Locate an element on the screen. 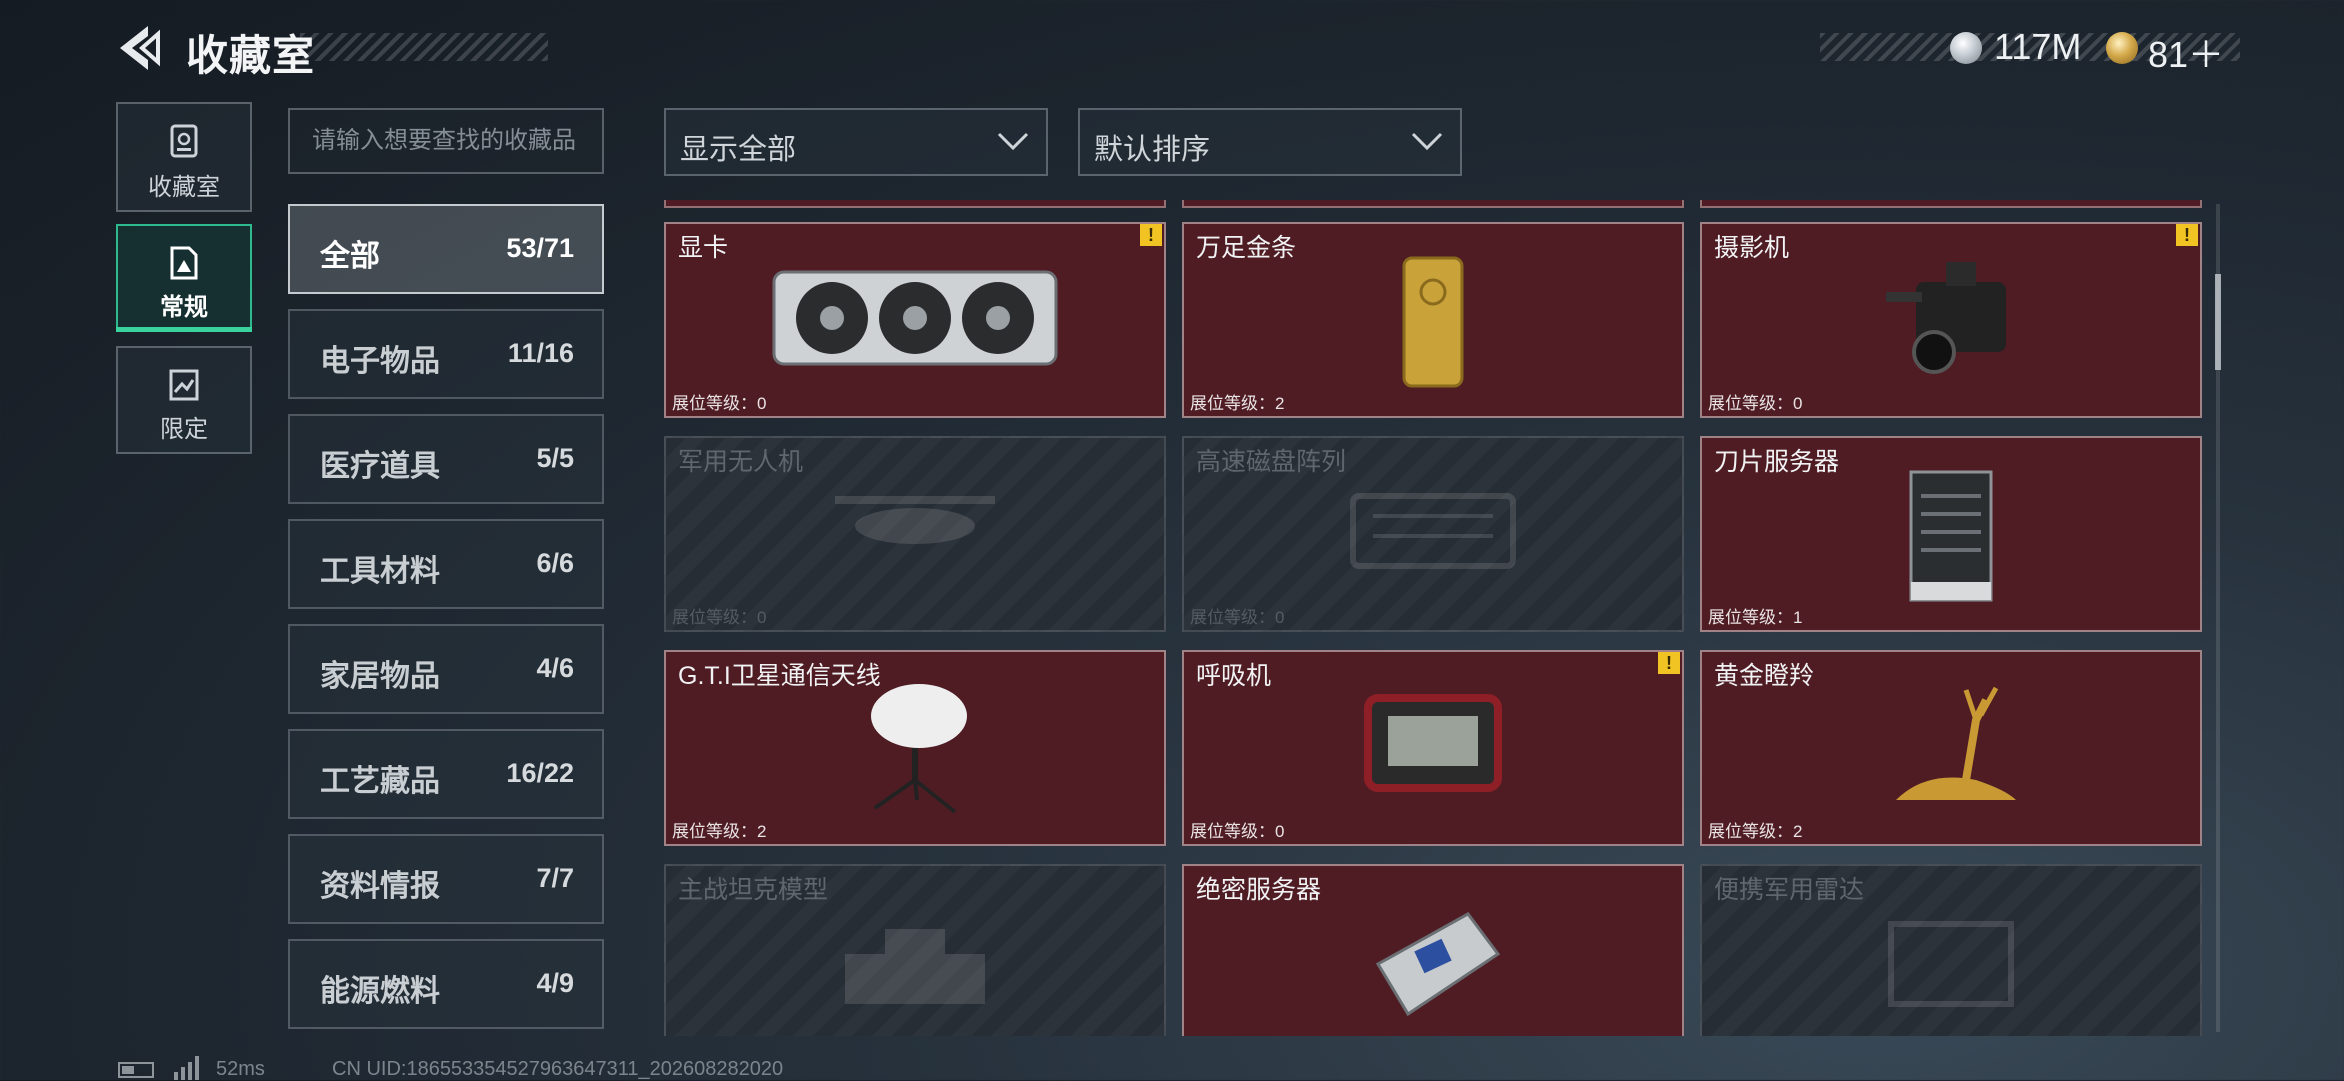 The image size is (2344, 1081). battery-icon is located at coordinates (136, 1070).